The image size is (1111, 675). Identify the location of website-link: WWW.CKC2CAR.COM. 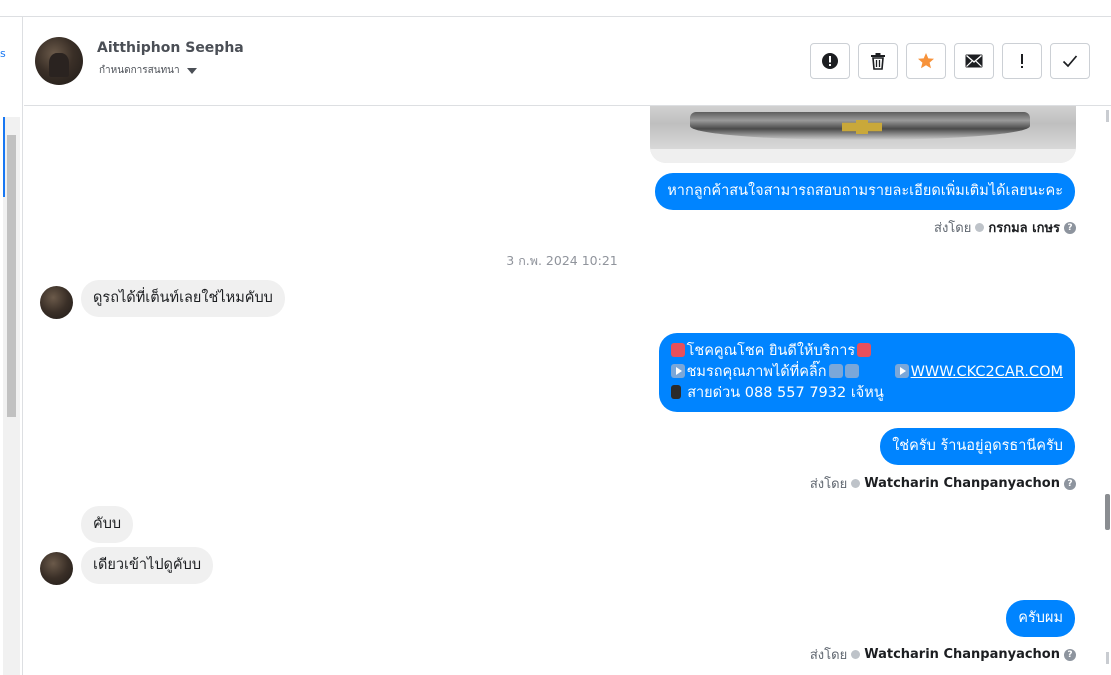
(987, 372).